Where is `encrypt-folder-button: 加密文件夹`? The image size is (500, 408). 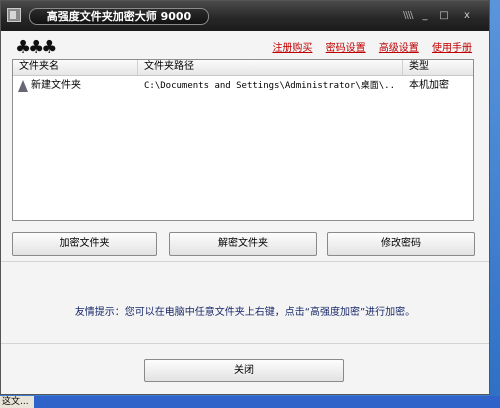 encrypt-folder-button: 加密文件夹 is located at coordinates (84, 244).